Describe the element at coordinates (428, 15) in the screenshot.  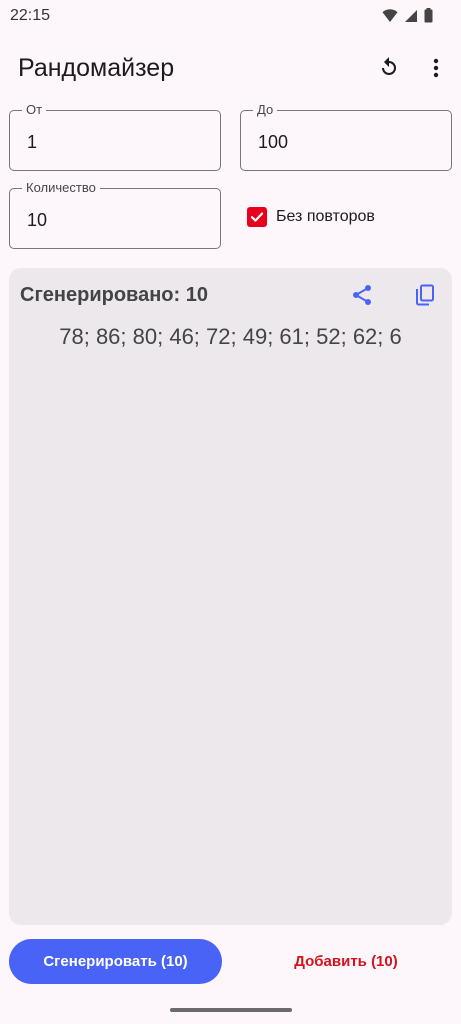
I see `battery-icon` at that location.